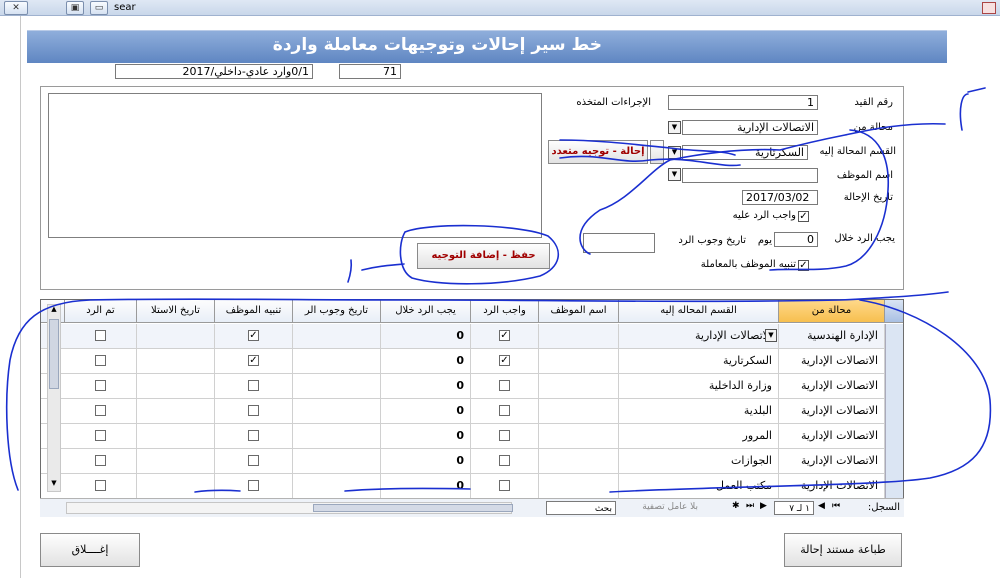 This screenshot has height=578, width=1000. What do you see at coordinates (743, 102) in the screenshot?
I see `entry-no-field: 1` at bounding box center [743, 102].